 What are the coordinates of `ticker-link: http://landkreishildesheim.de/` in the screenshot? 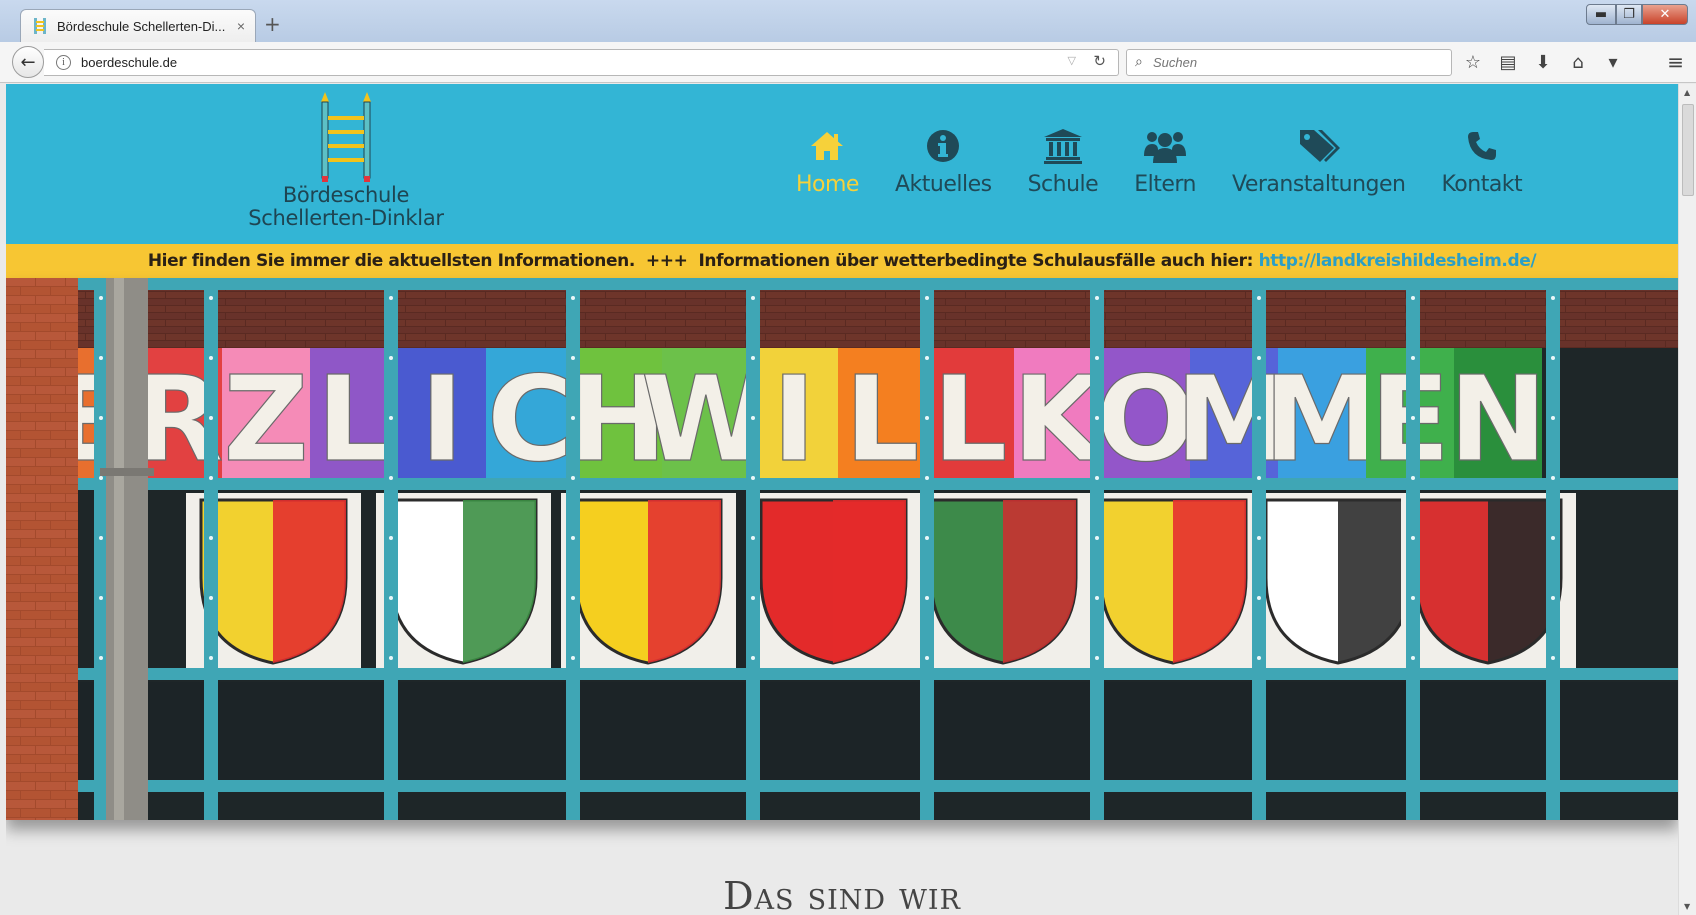 It's located at (1398, 261).